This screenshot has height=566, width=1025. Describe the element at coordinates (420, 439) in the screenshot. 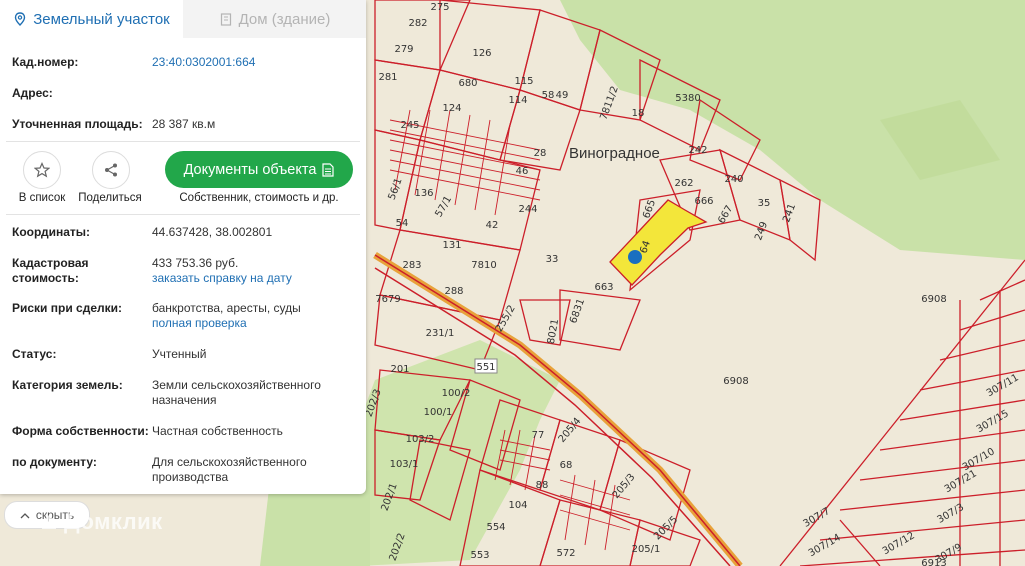

I see `plot-label: 103/2` at that location.